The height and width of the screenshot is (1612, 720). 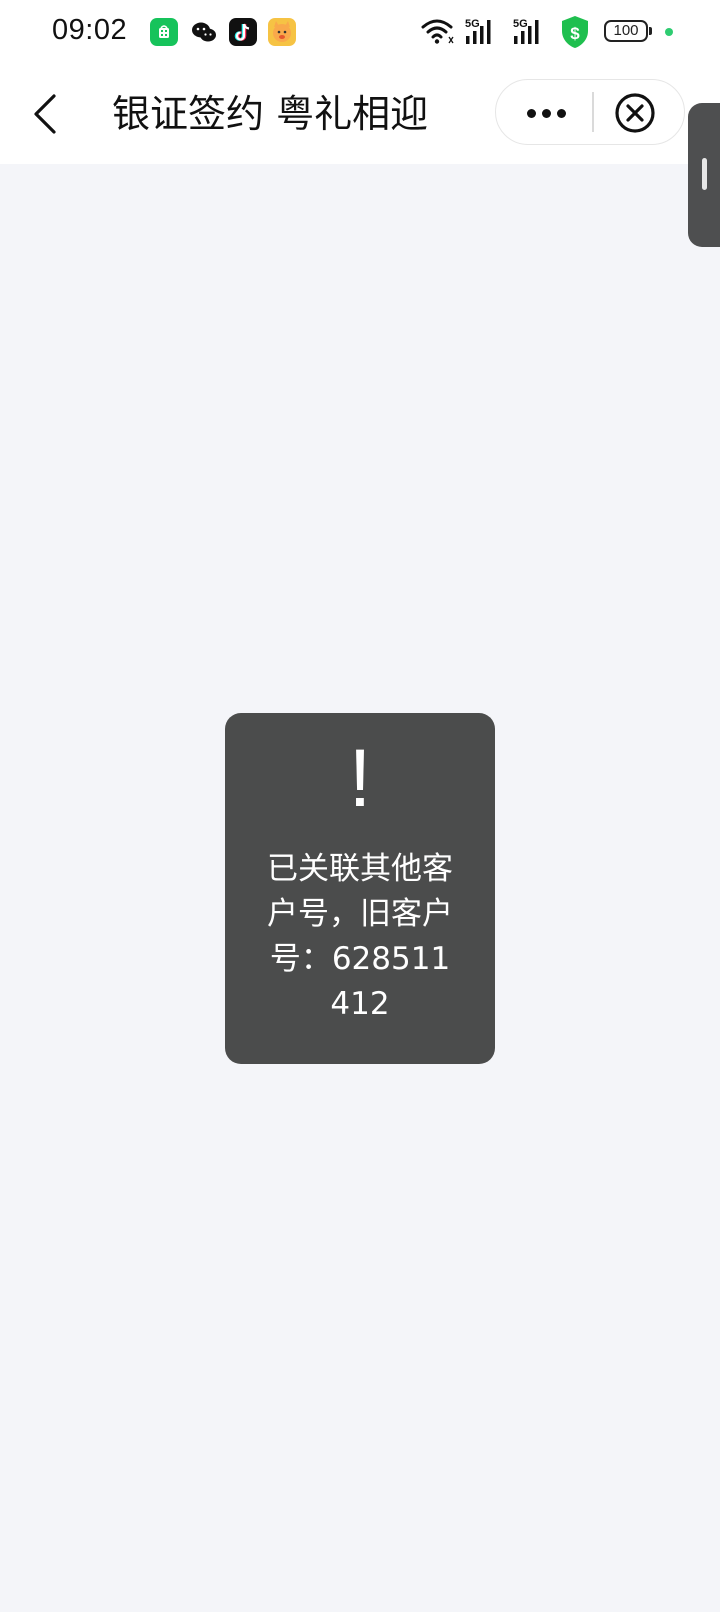 I want to click on toast-dialog: ! 已关联其他客户号，旧客户号：628511412, so click(x=360, y=888).